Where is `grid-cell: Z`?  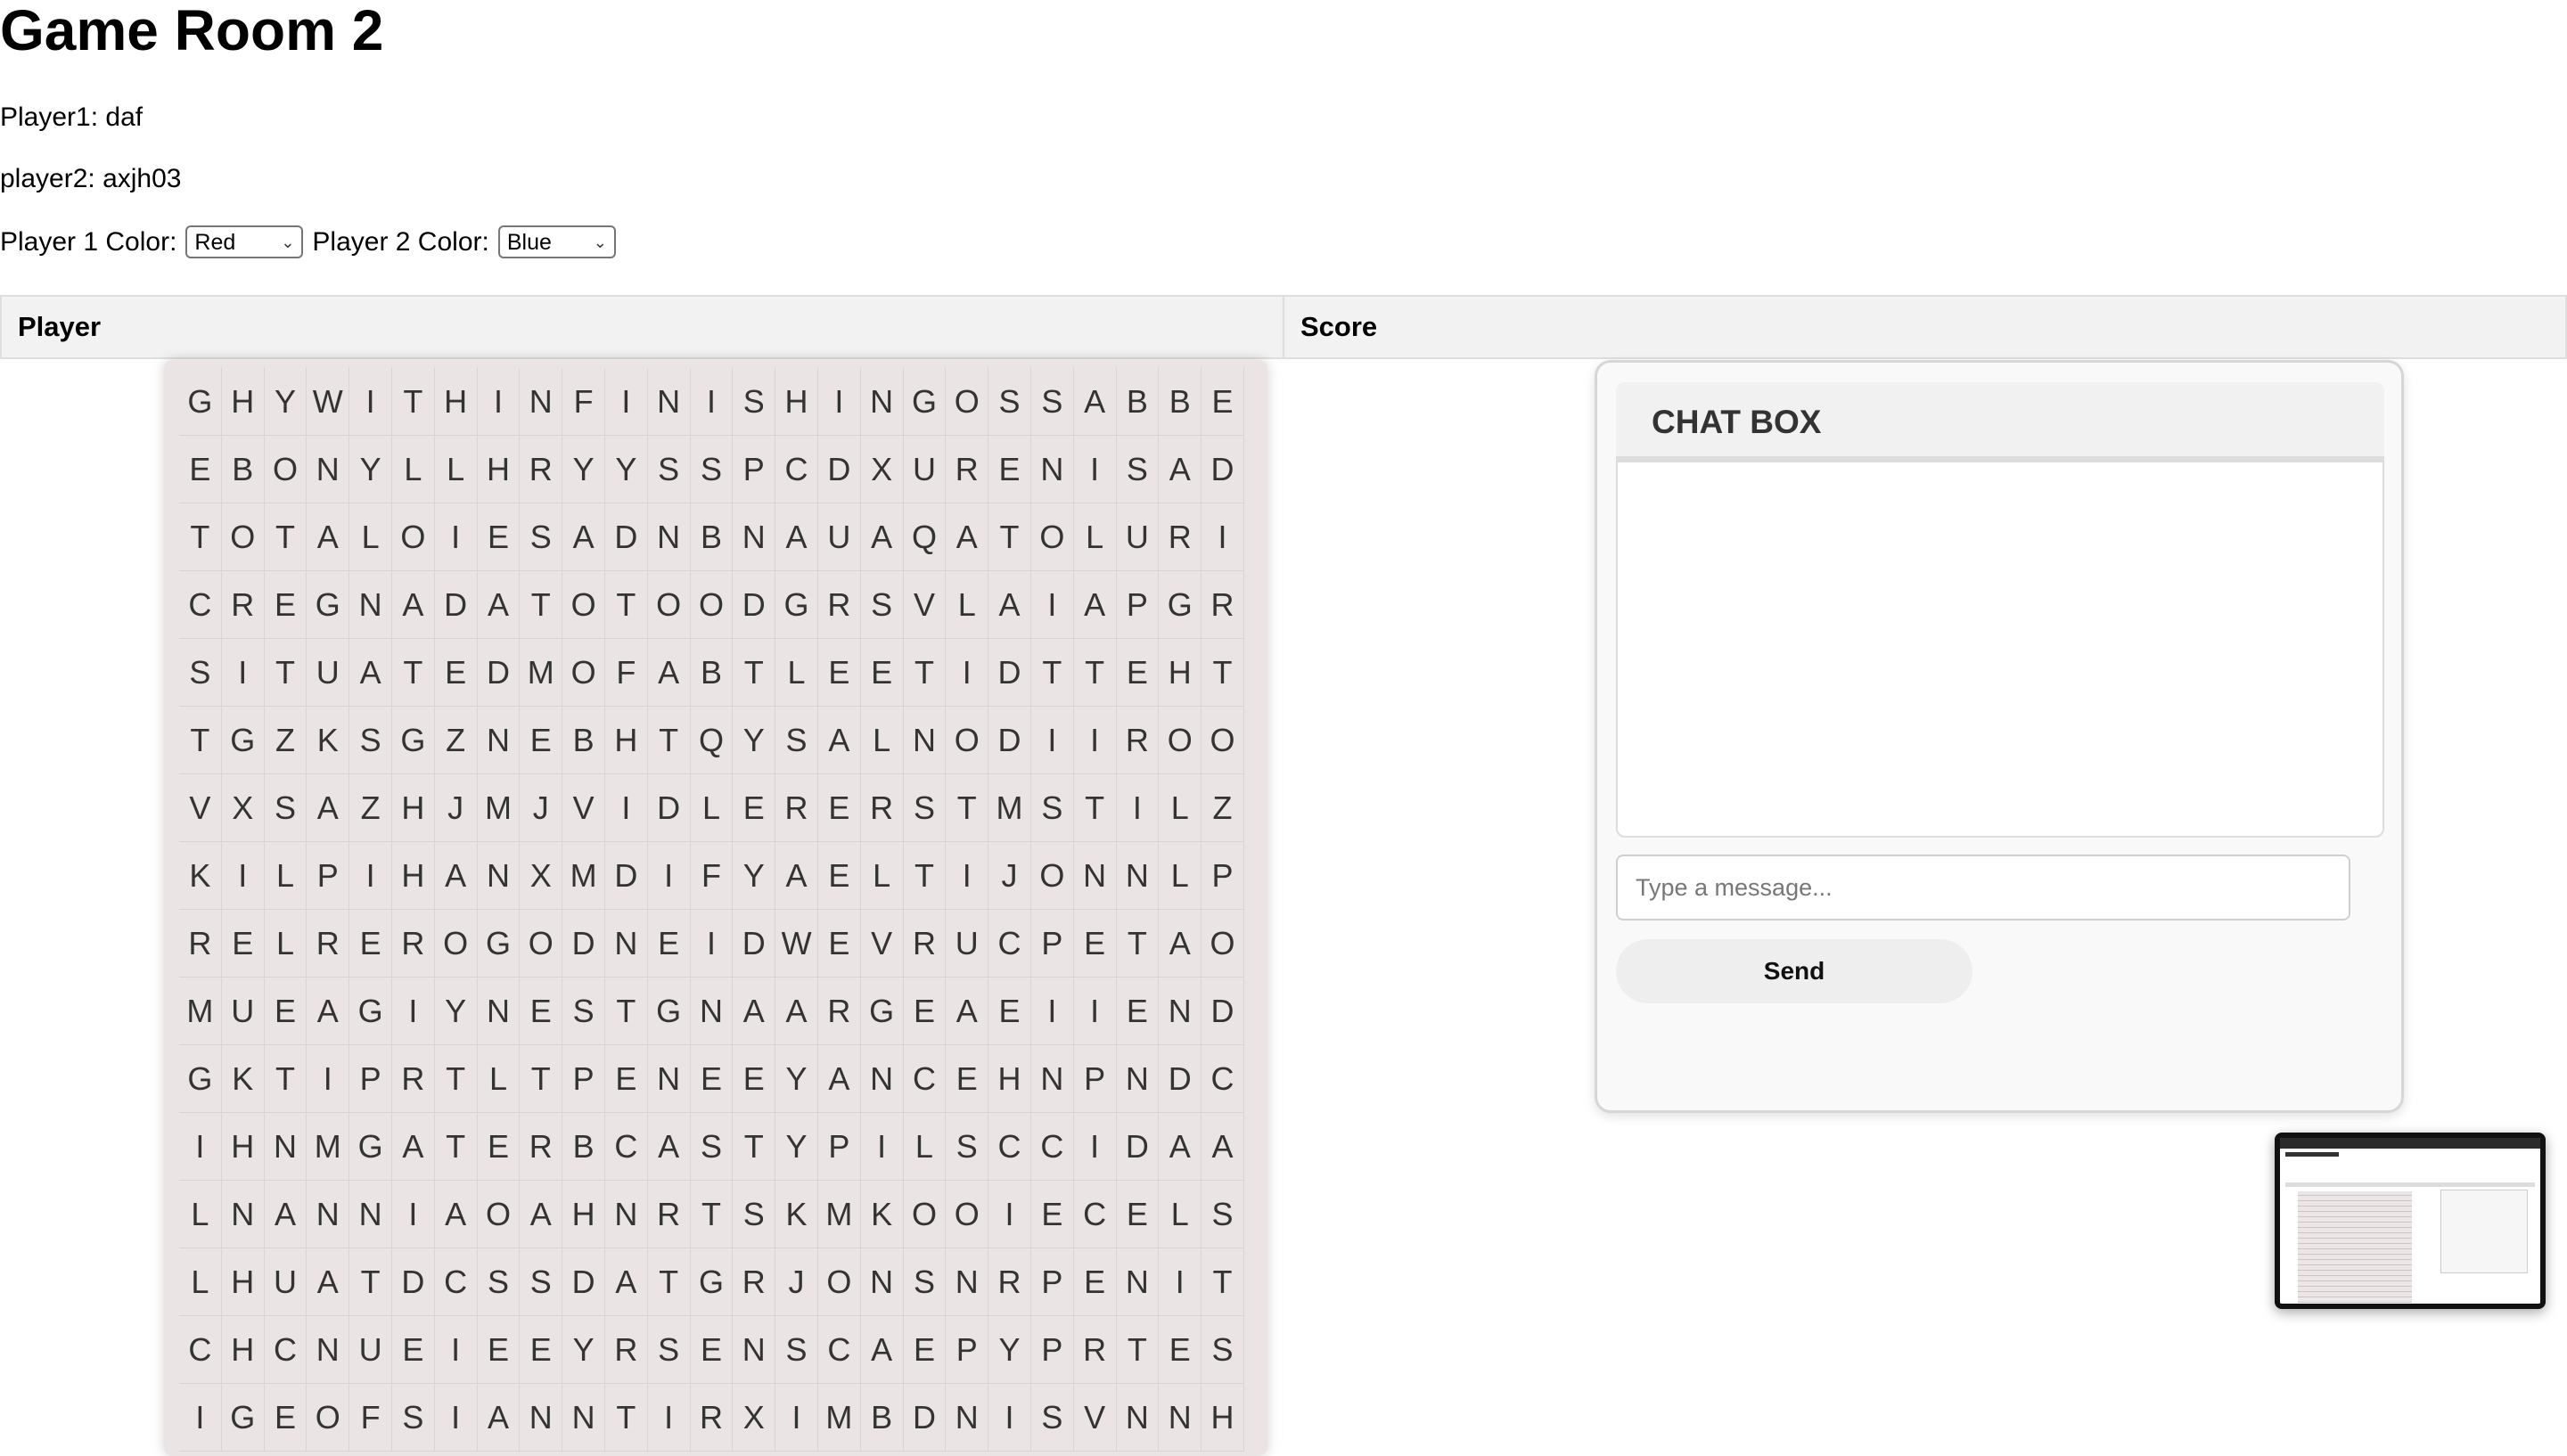
grid-cell: Z is located at coordinates (371, 808).